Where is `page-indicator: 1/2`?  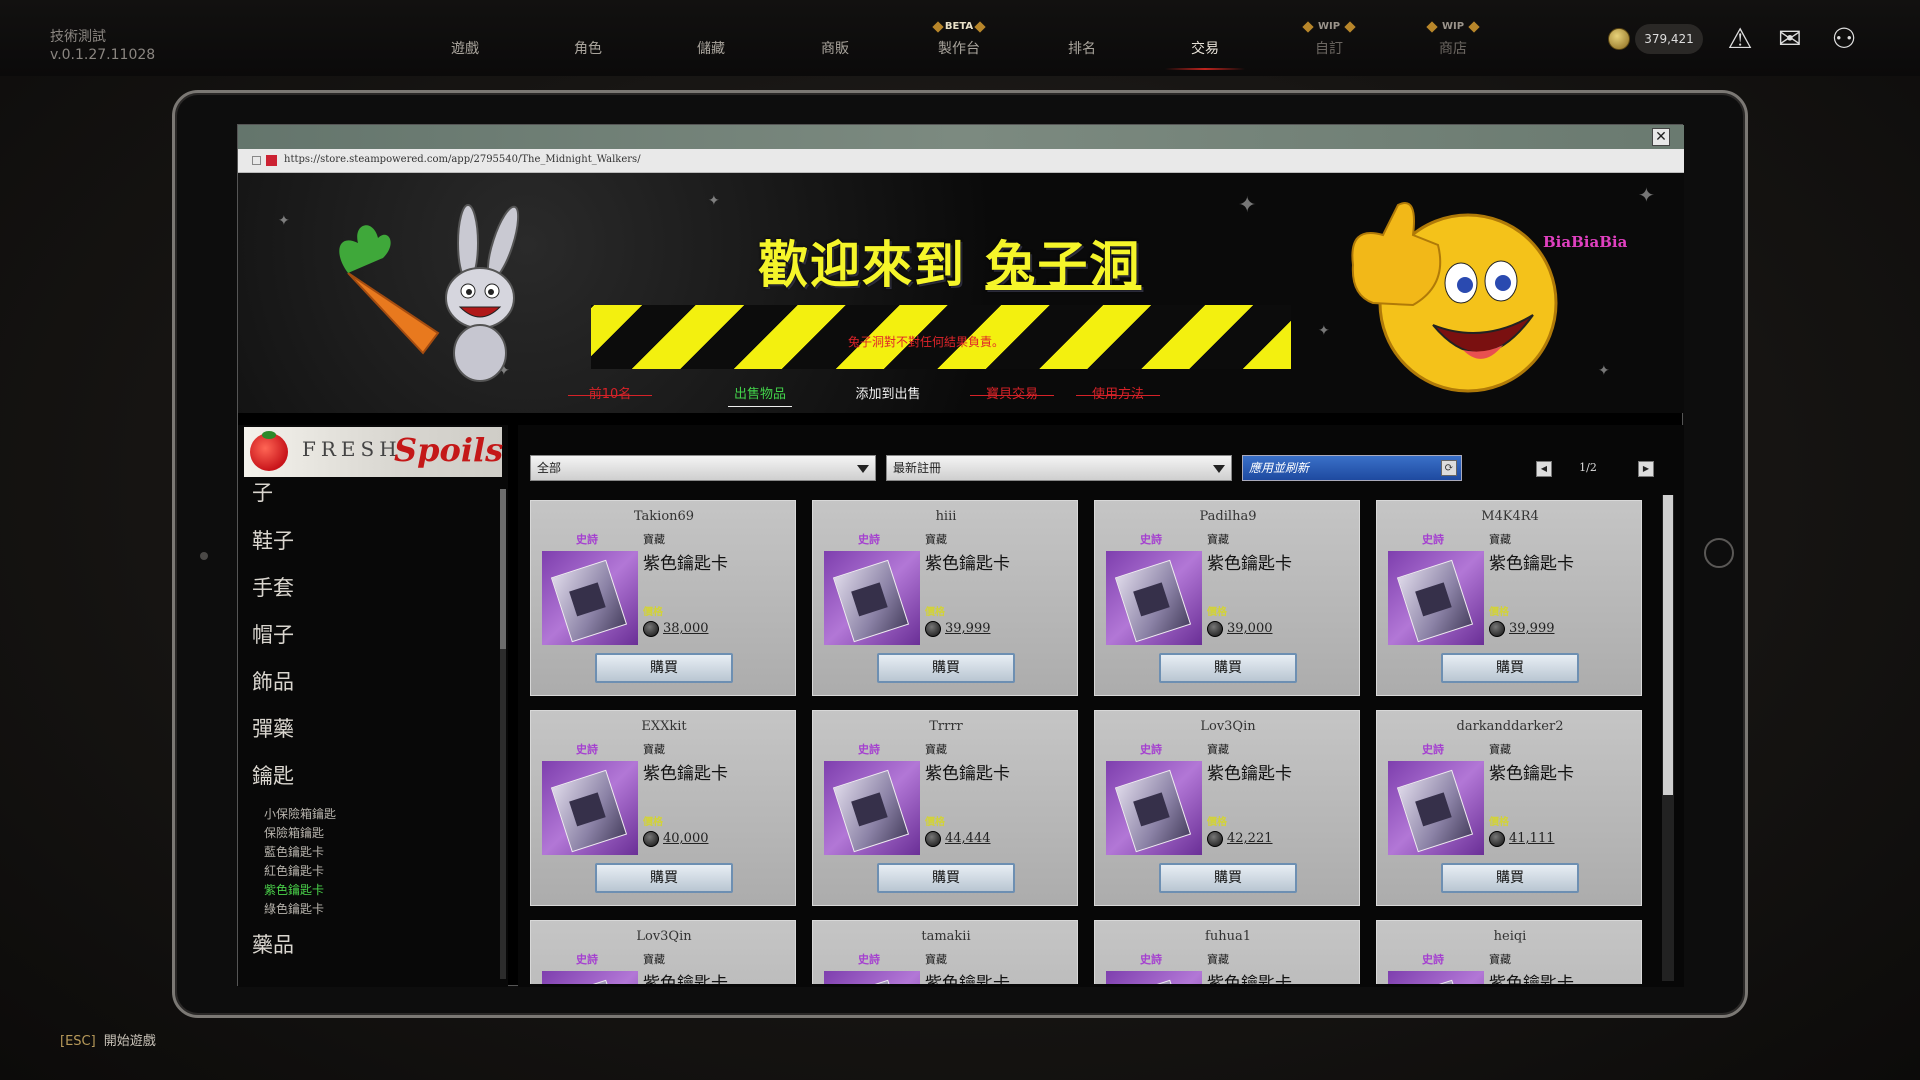 page-indicator: 1/2 is located at coordinates (1588, 467).